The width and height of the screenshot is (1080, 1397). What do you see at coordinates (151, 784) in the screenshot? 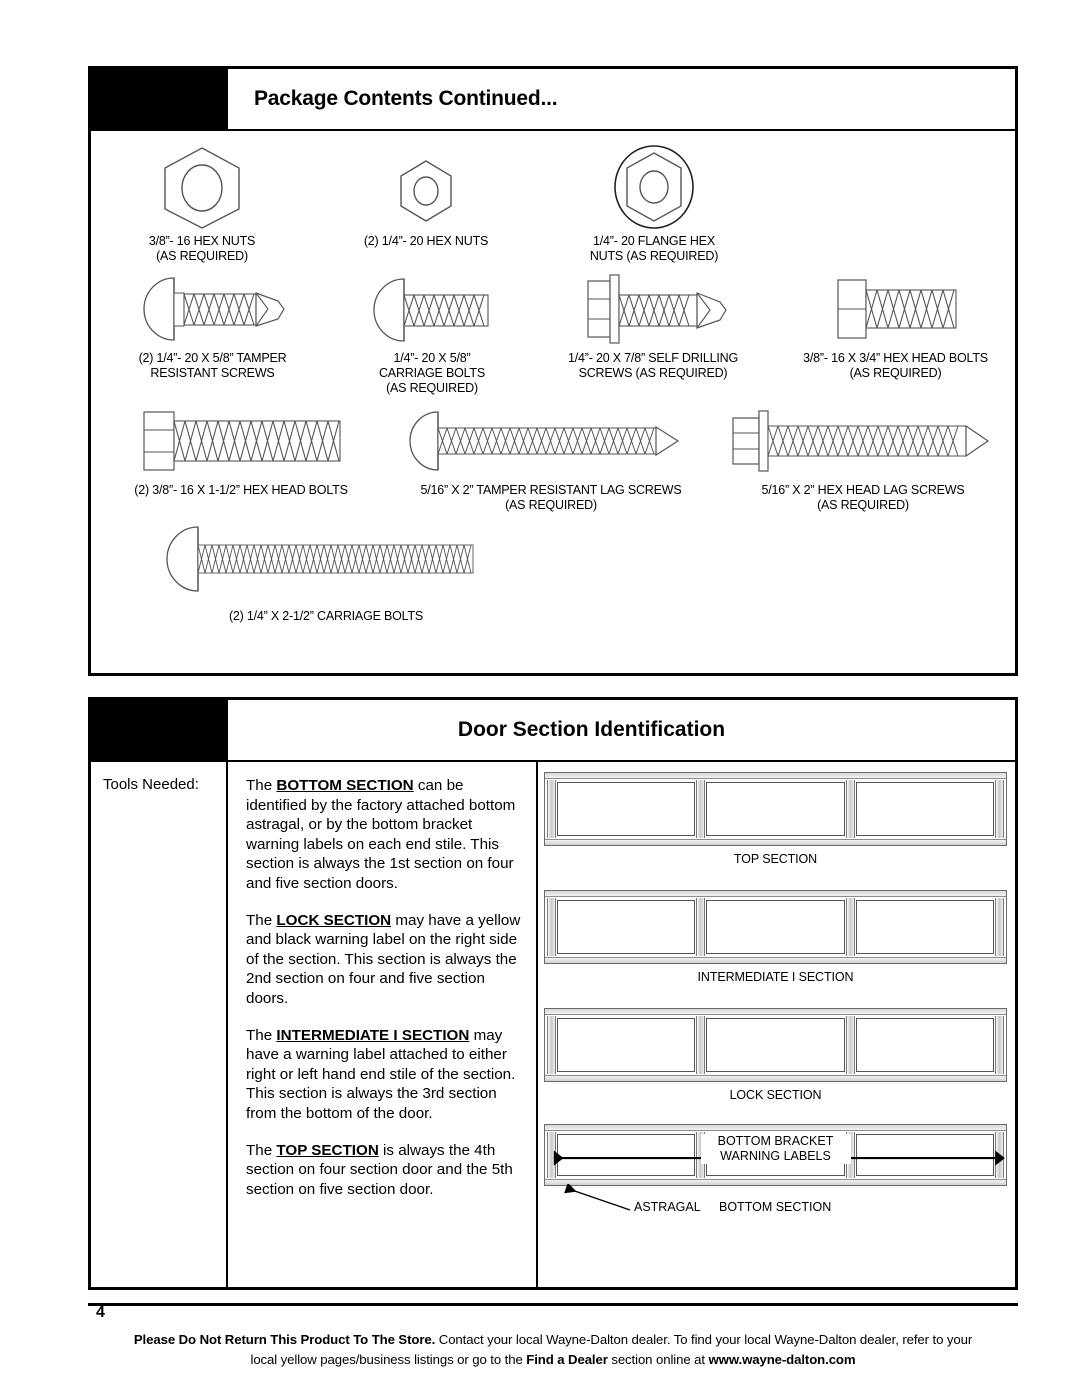
I see `tools-needed-label: Tools Needed:` at bounding box center [151, 784].